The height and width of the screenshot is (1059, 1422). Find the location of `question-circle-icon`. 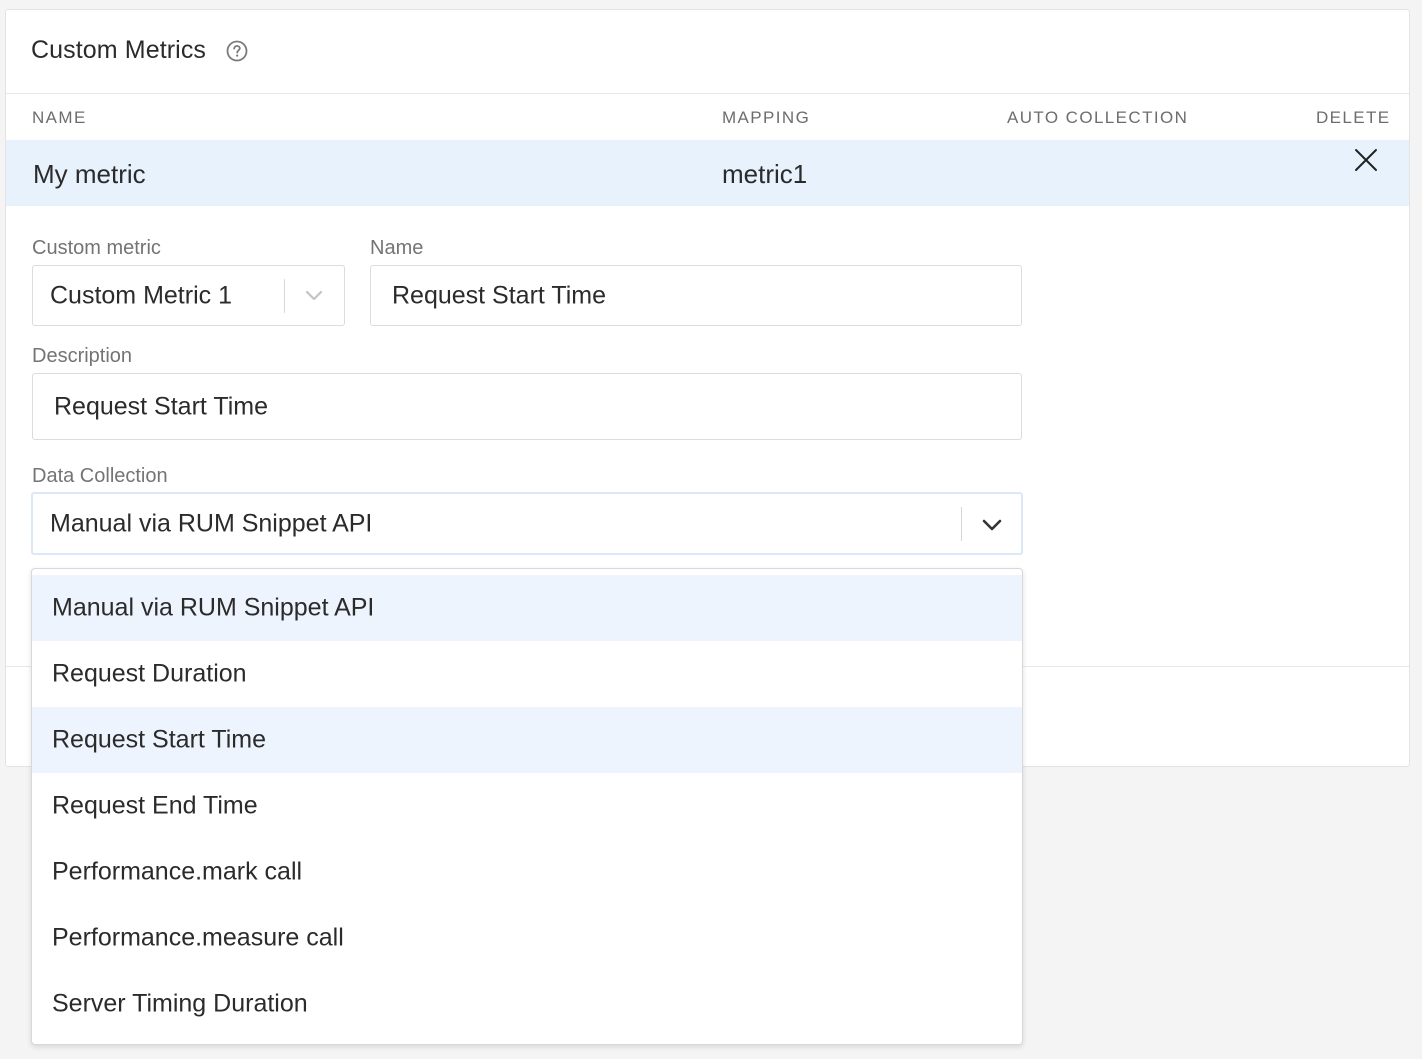

question-circle-icon is located at coordinates (237, 51).